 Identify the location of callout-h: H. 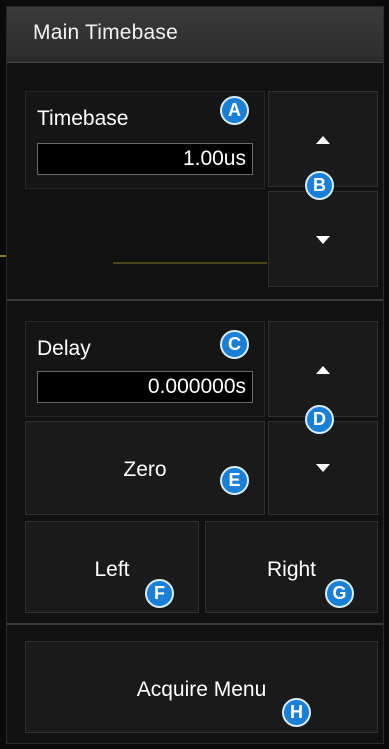
(296, 712).